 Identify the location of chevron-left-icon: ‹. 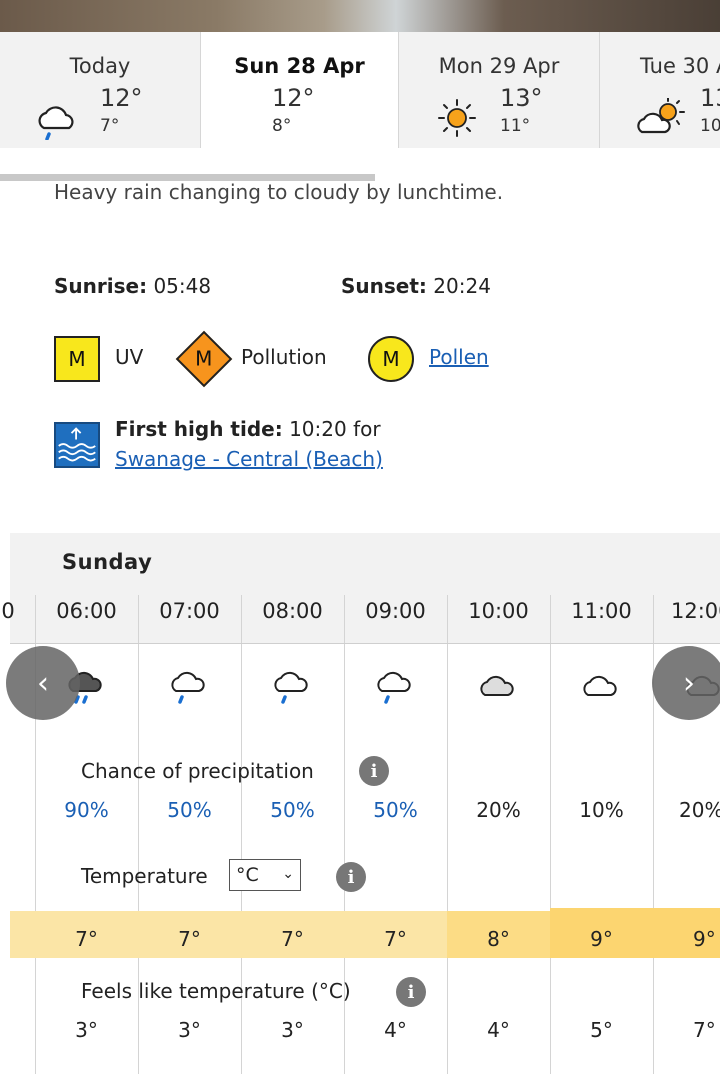
(43, 683).